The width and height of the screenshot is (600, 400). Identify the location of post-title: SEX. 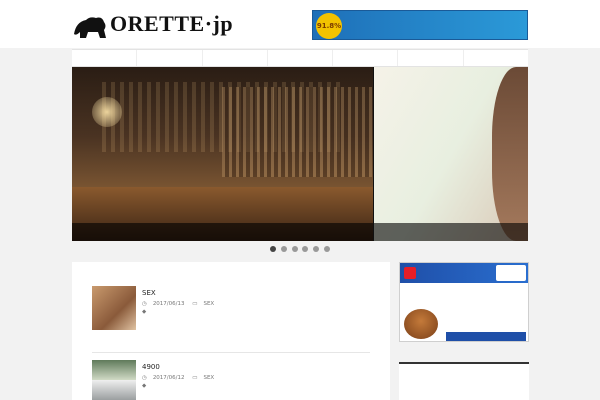
(262, 293).